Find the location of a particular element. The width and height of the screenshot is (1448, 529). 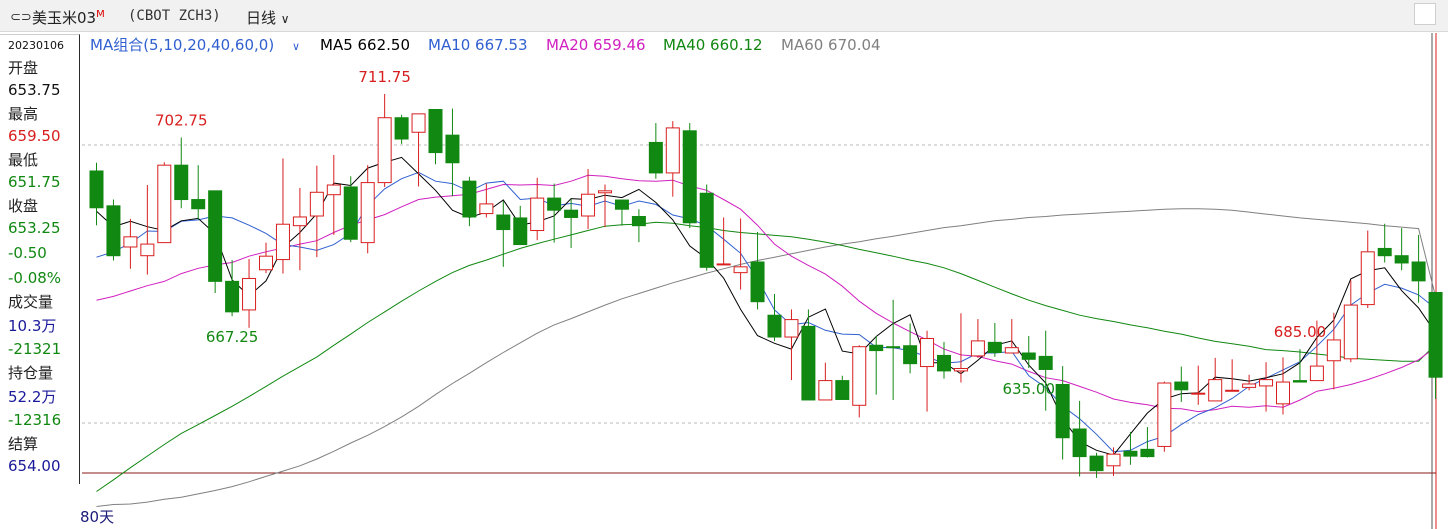

chevron-down-icon: ∨ is located at coordinates (296, 46).